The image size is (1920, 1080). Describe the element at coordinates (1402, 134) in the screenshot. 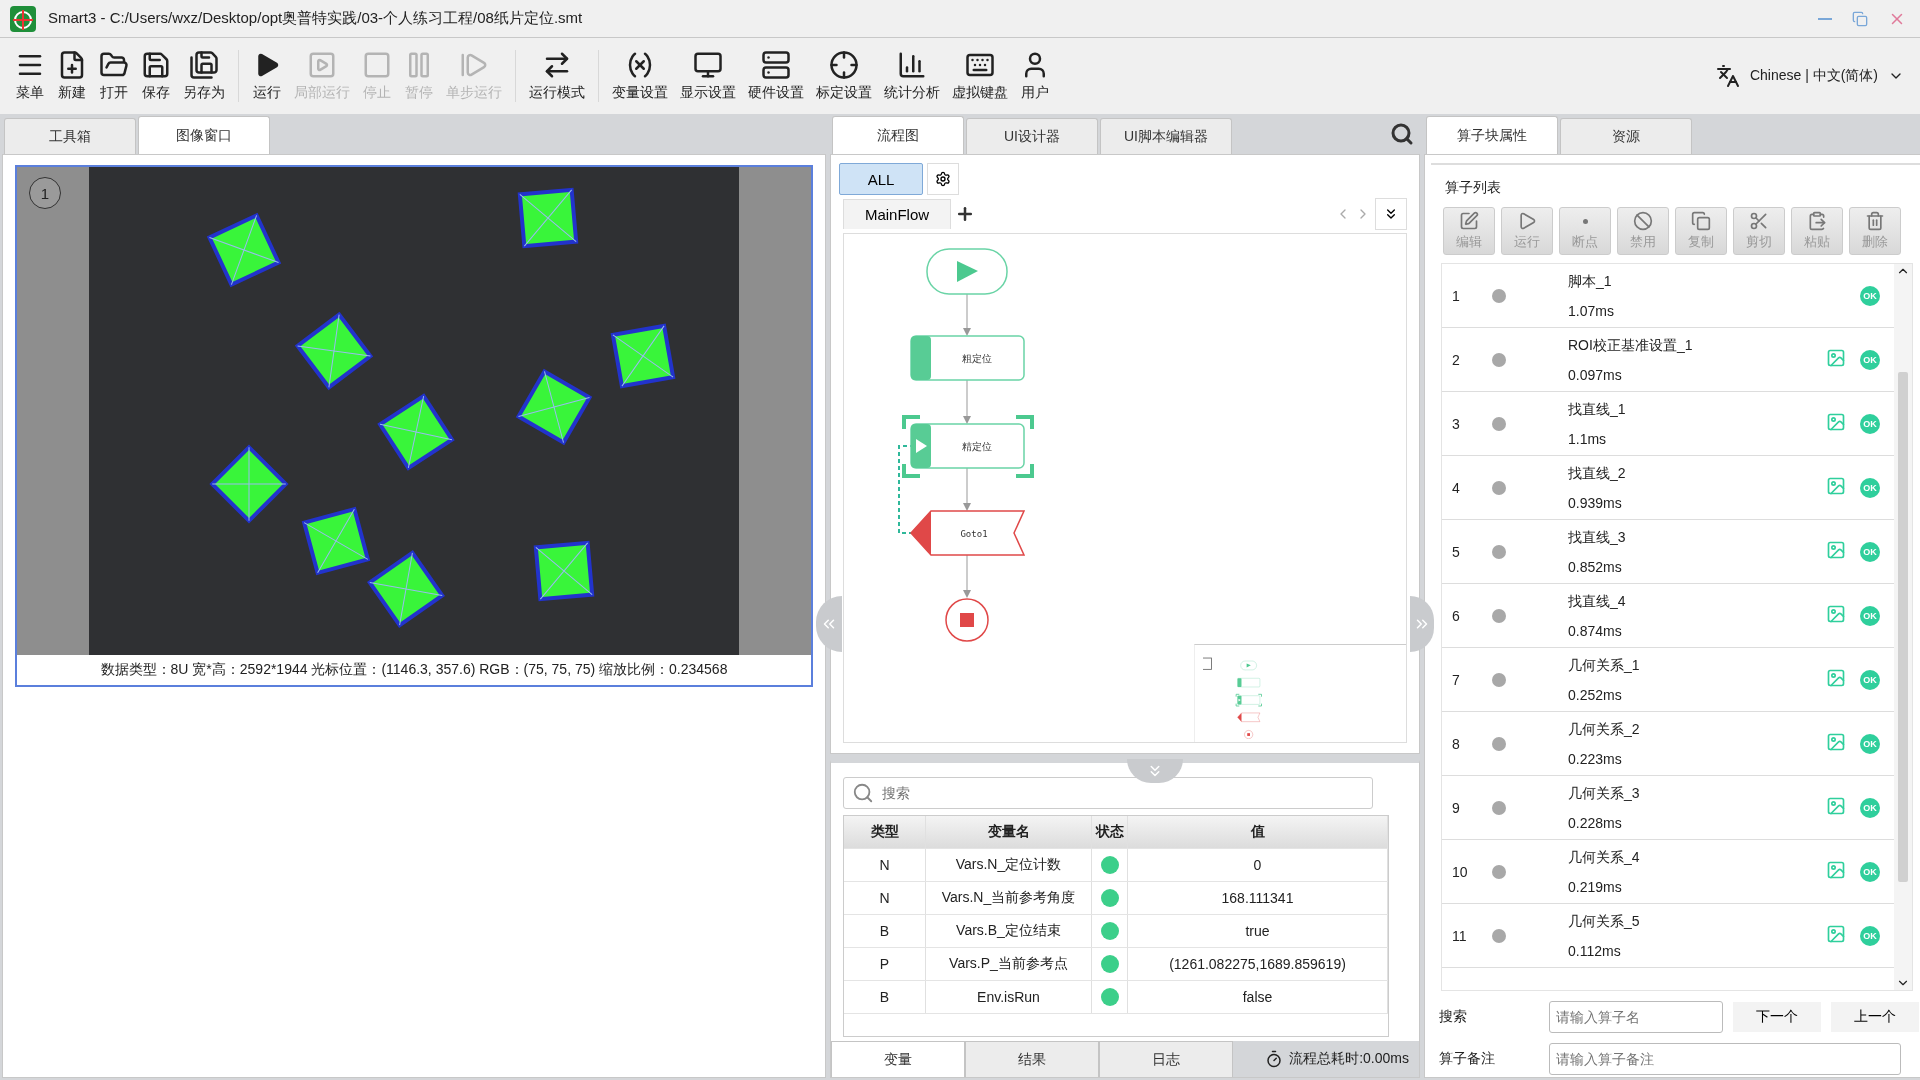

I see `search-button` at that location.